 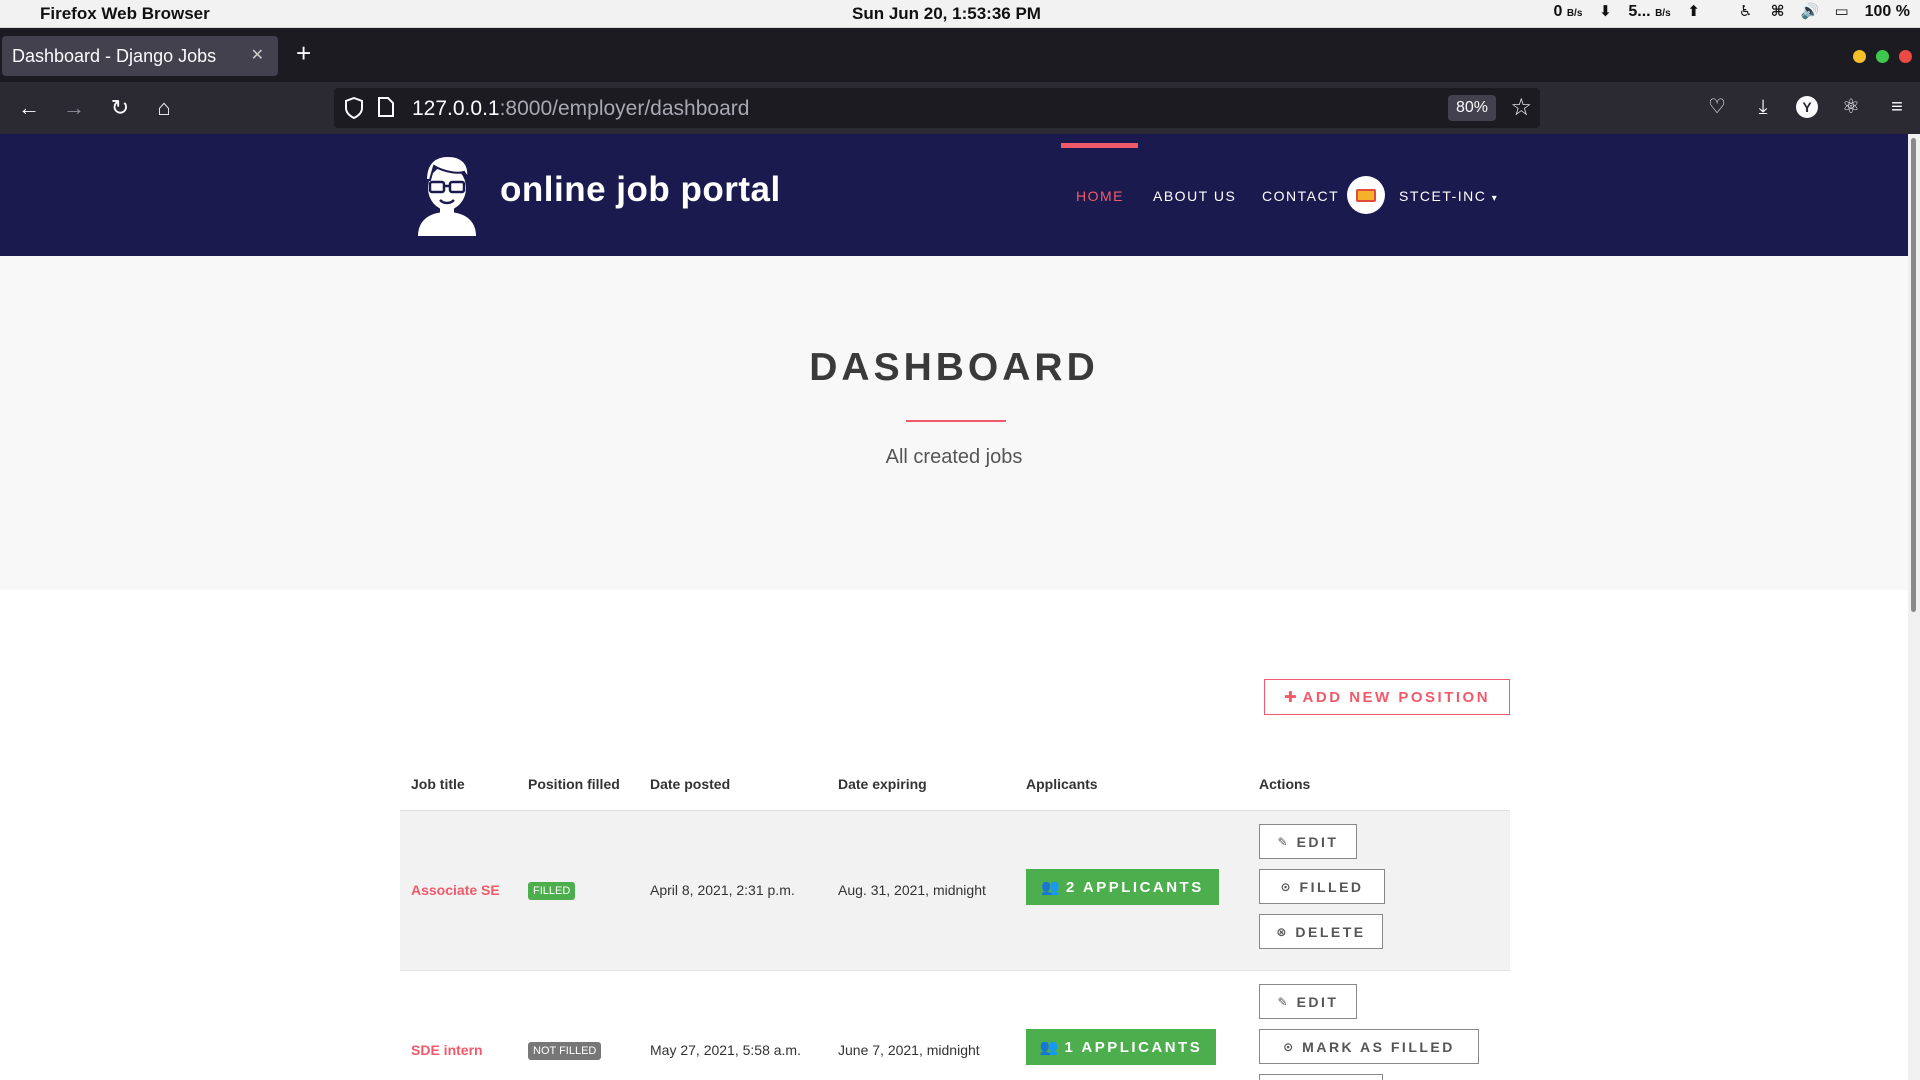 I want to click on network-icon: ⌘, so click(x=1778, y=12).